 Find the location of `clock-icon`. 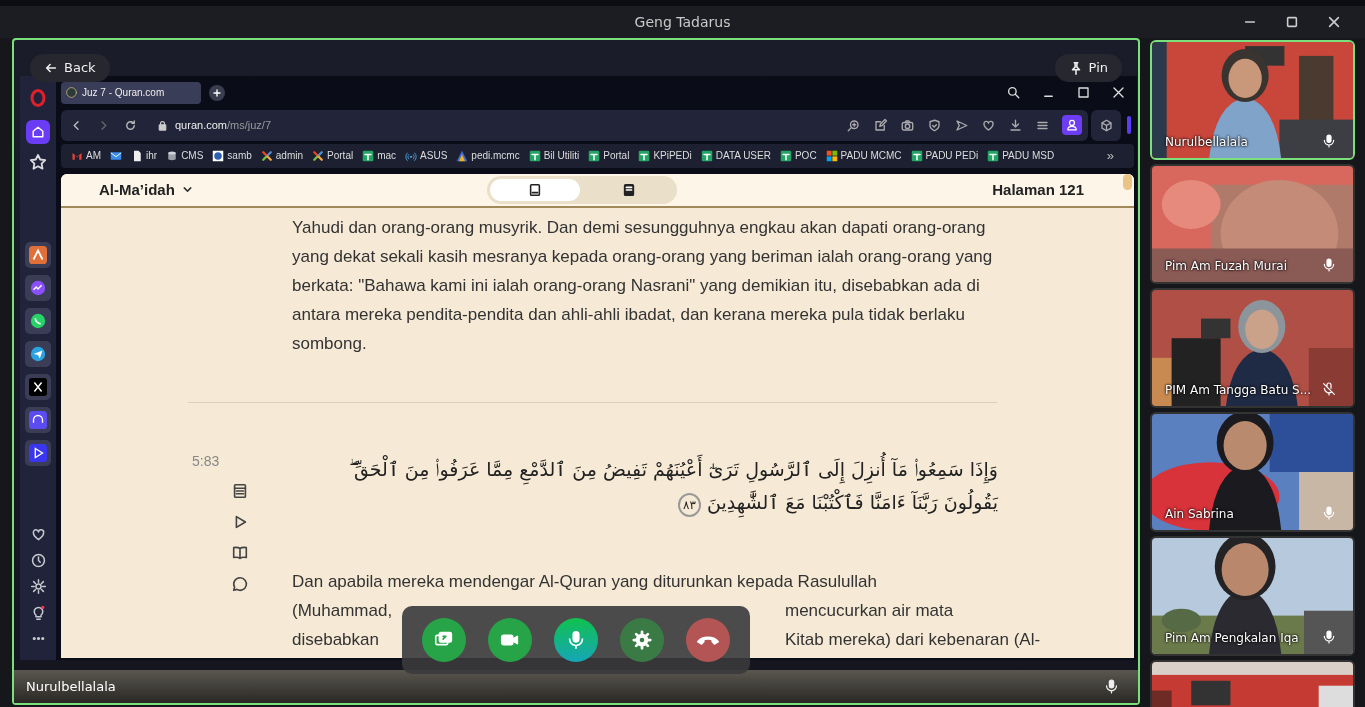

clock-icon is located at coordinates (38, 561).